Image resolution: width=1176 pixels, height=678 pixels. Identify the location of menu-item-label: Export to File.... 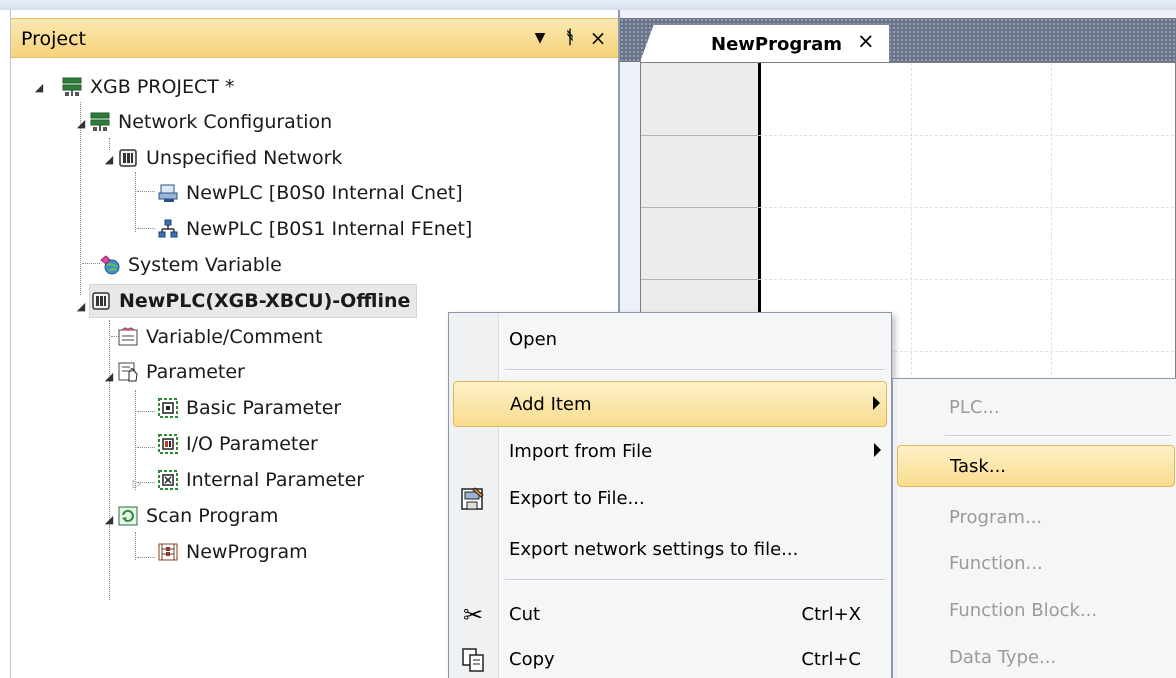
(577, 498).